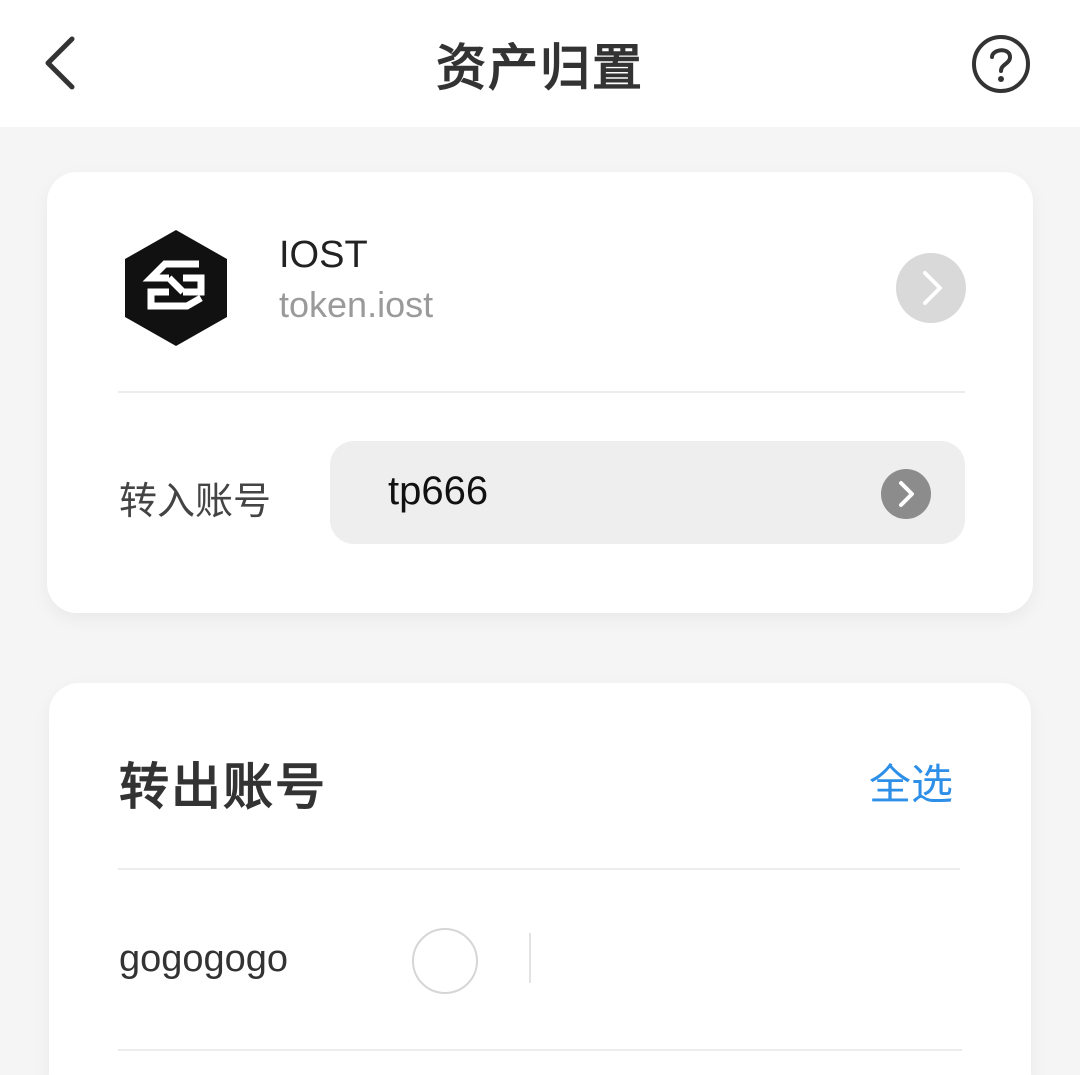 The image size is (1080, 1075). I want to click on transfer-in-account-selector: tp666, so click(647, 492).